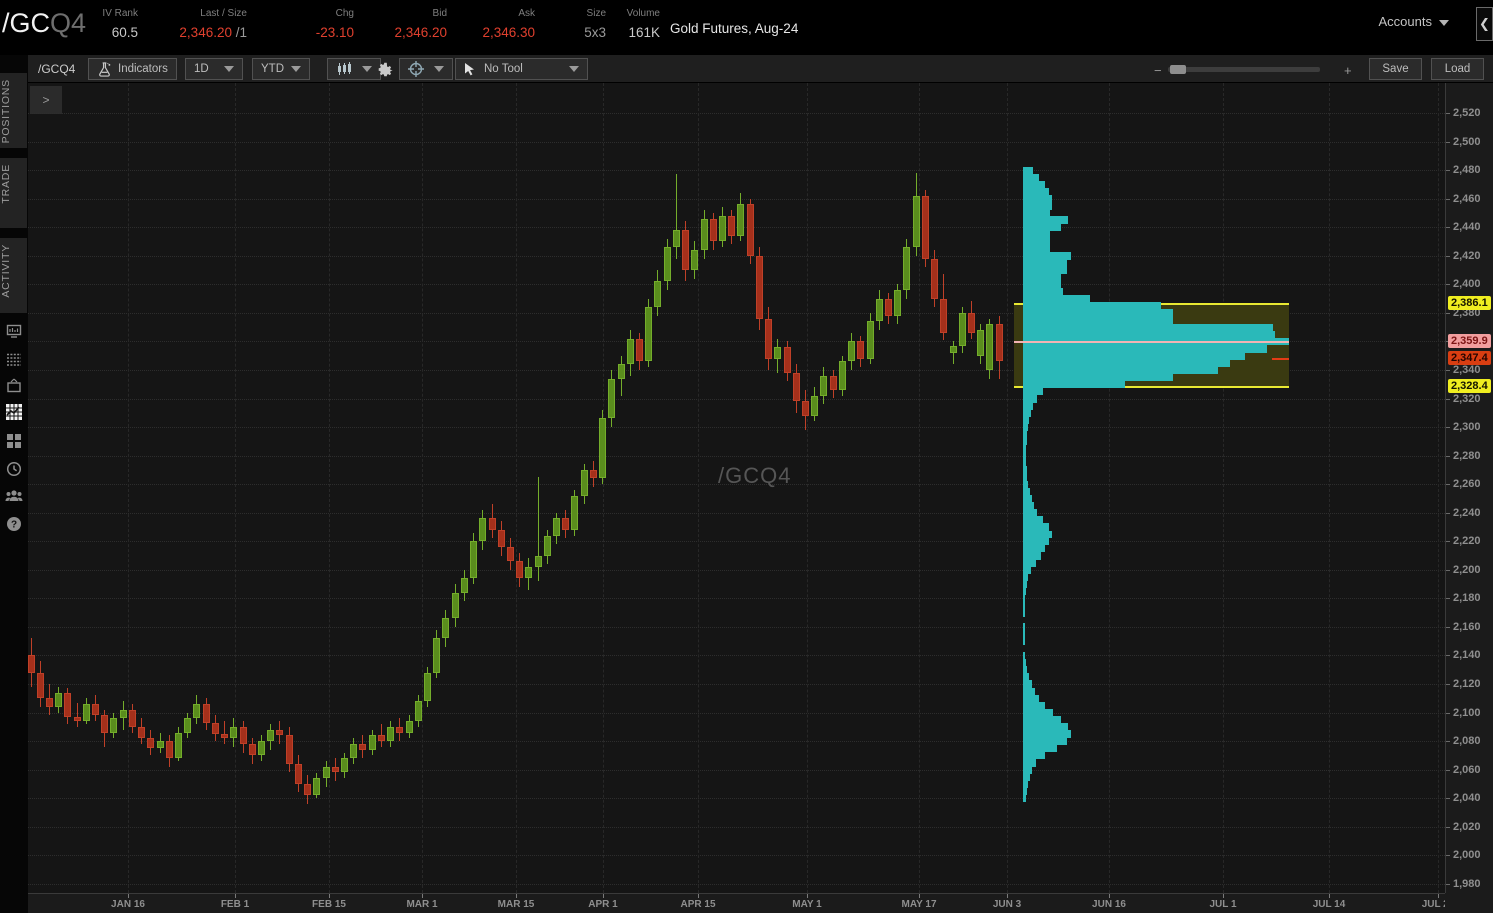 This screenshot has height=913, width=1493. I want to click on help-icon: ?, so click(14, 524).